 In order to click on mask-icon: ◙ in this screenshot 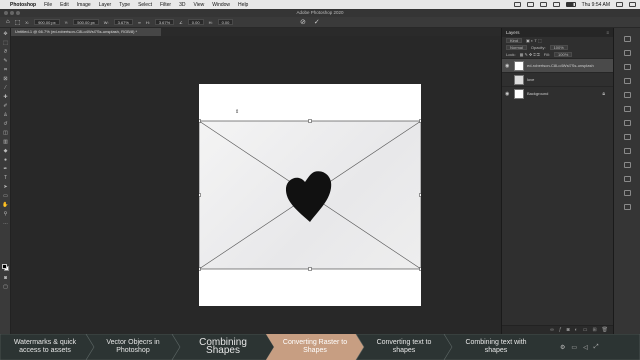, I will do `click(568, 330)`.